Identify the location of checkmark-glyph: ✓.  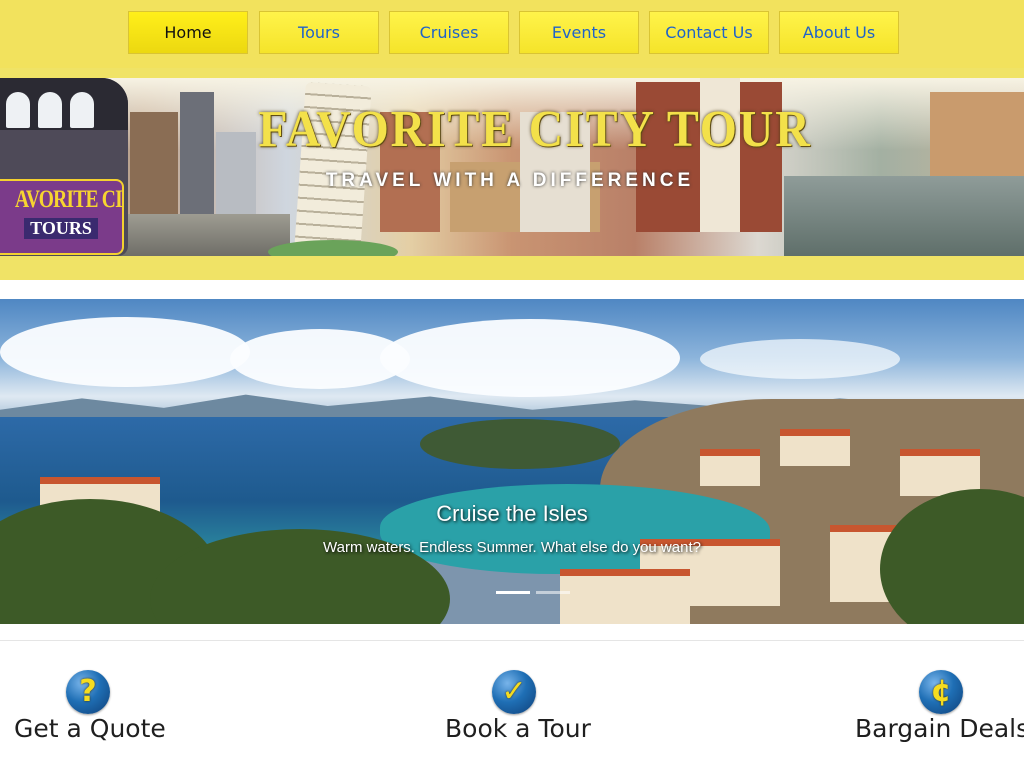
(514, 691).